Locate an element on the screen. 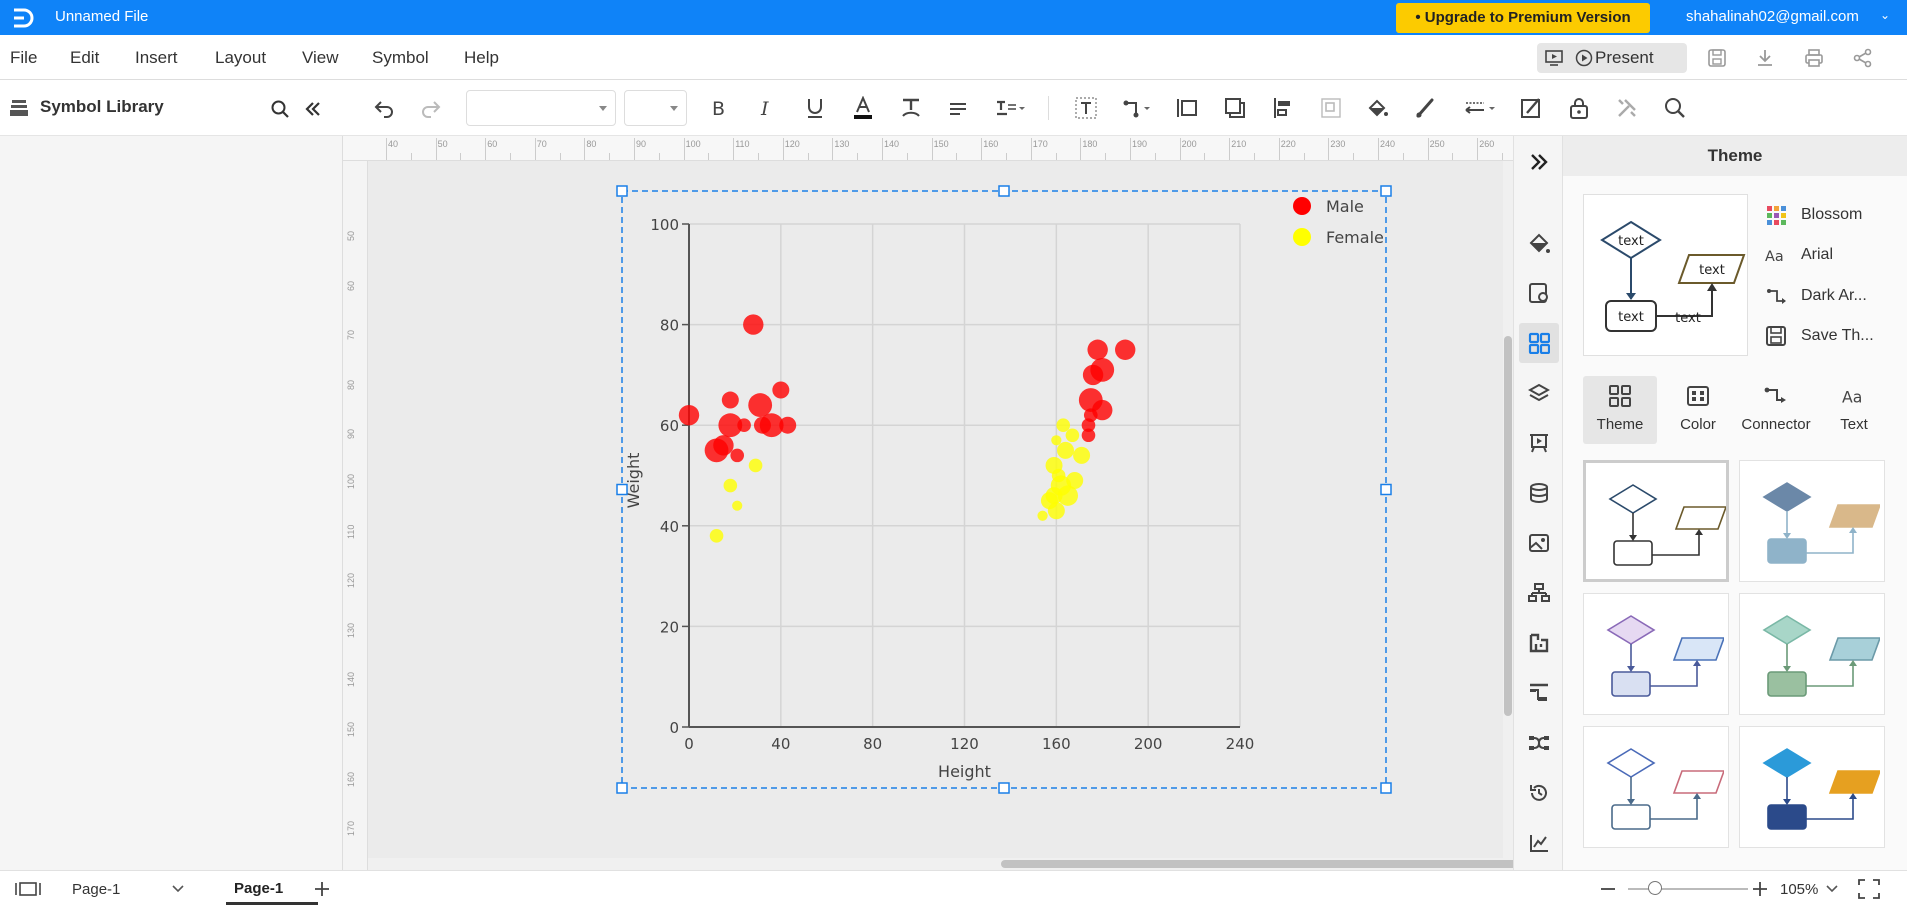 The width and height of the screenshot is (1907, 906). undo-icon is located at coordinates (384, 108).